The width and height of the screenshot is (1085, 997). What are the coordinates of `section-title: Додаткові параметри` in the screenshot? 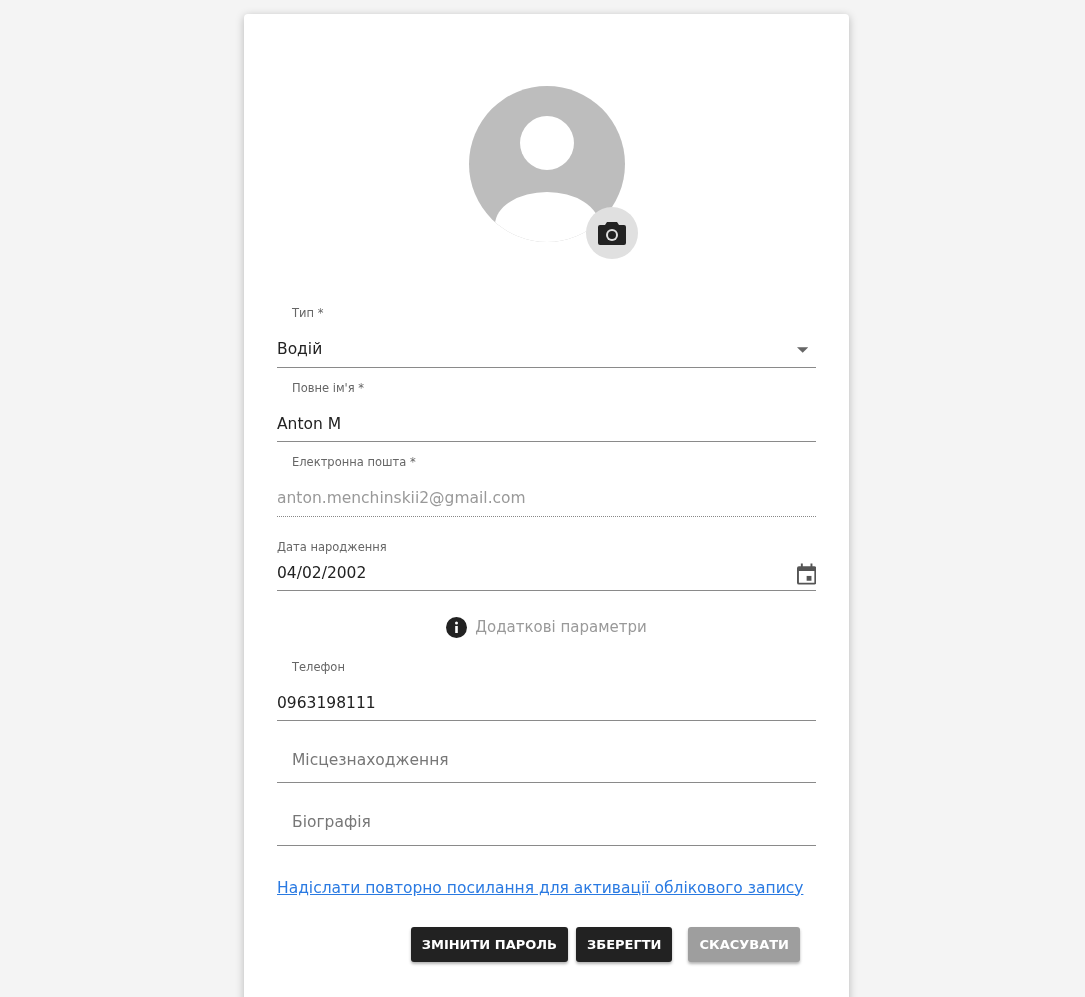 It's located at (561, 627).